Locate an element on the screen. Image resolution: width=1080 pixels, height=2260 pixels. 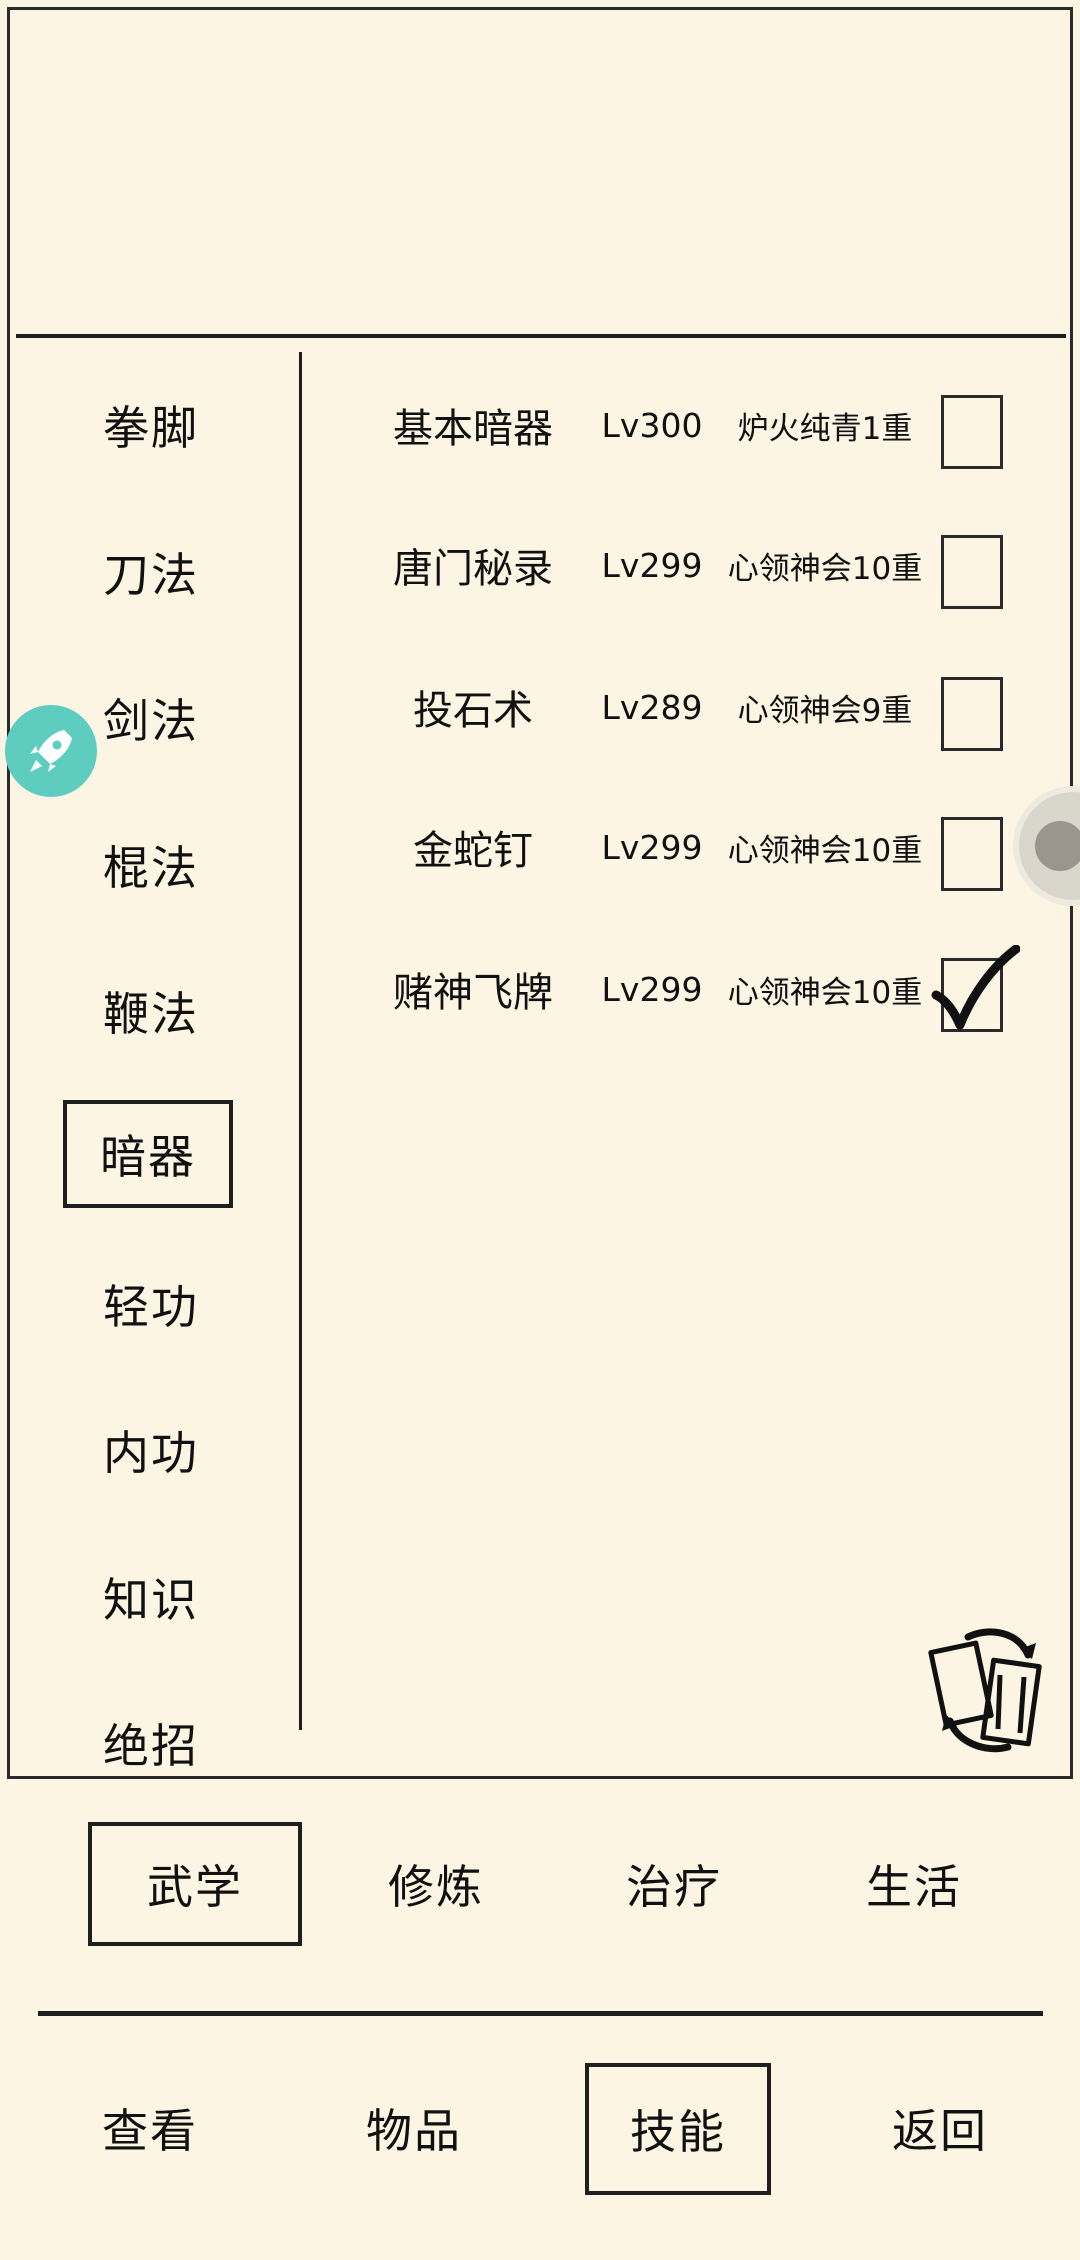
checkmark-icon is located at coordinates (975, 987).